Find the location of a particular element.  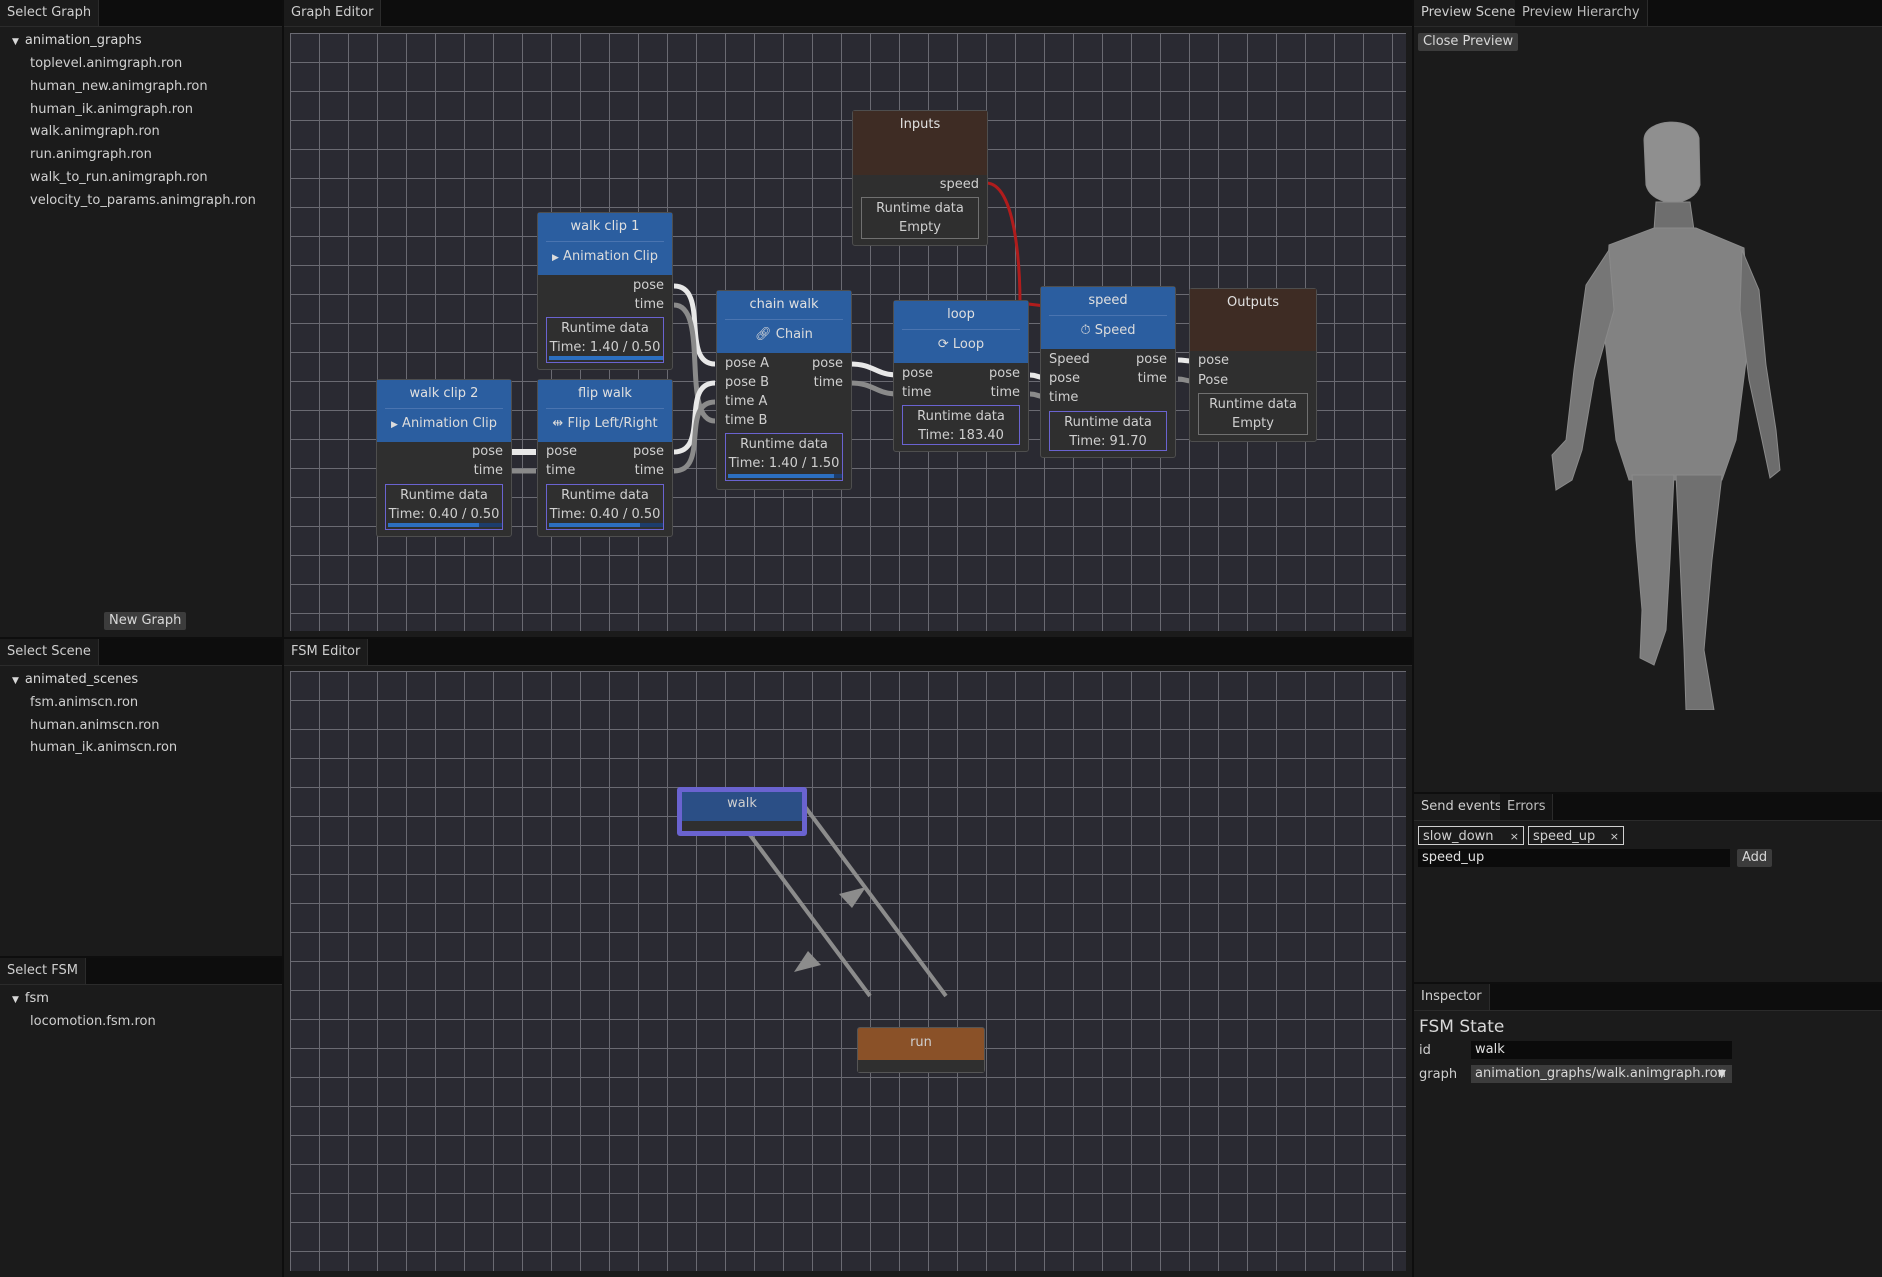

add-event-button: Add is located at coordinates (1755, 858).